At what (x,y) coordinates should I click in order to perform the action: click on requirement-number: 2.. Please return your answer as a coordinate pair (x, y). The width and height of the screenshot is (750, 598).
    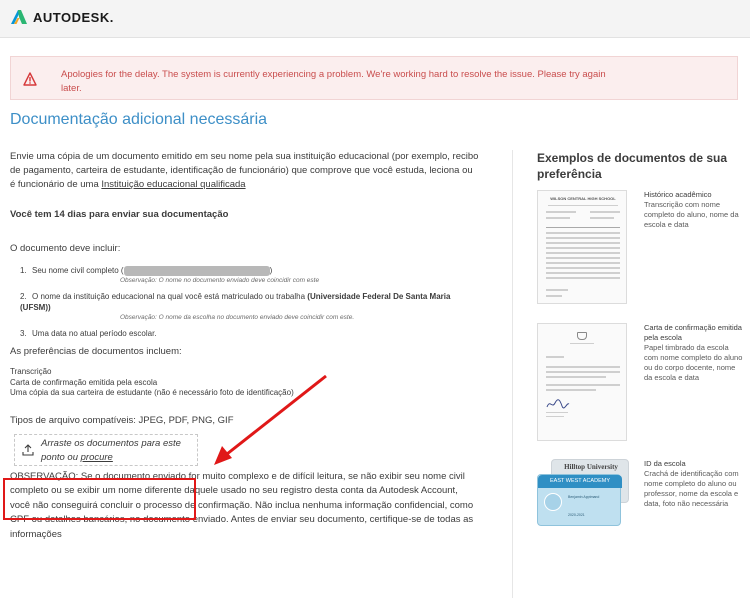
    Looking at the image, I should click on (23, 296).